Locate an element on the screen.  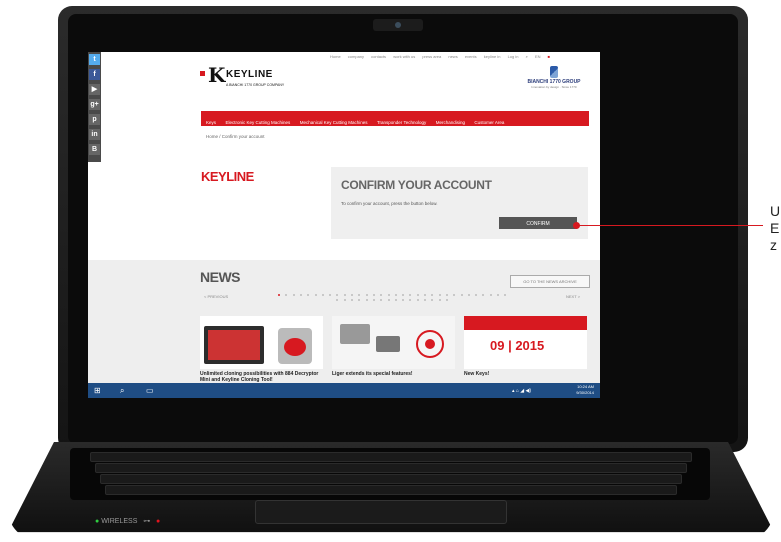
task-view-icon: ▭ is located at coordinates (150, 390).